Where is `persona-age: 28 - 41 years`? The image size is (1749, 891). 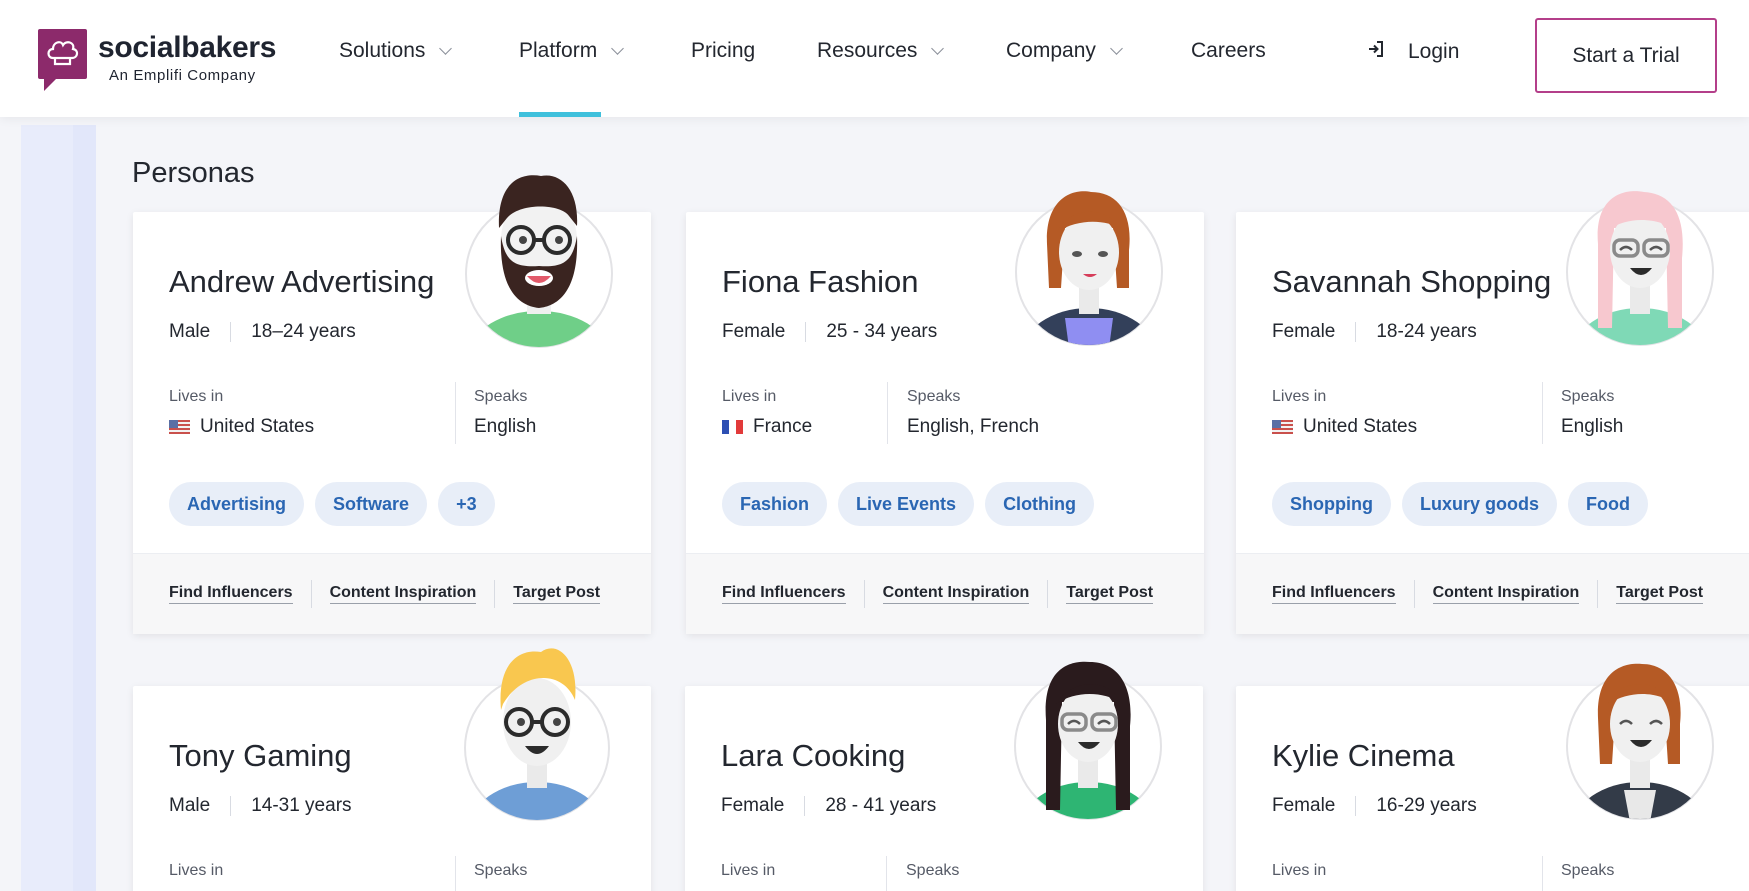
persona-age: 28 - 41 years is located at coordinates (881, 805).